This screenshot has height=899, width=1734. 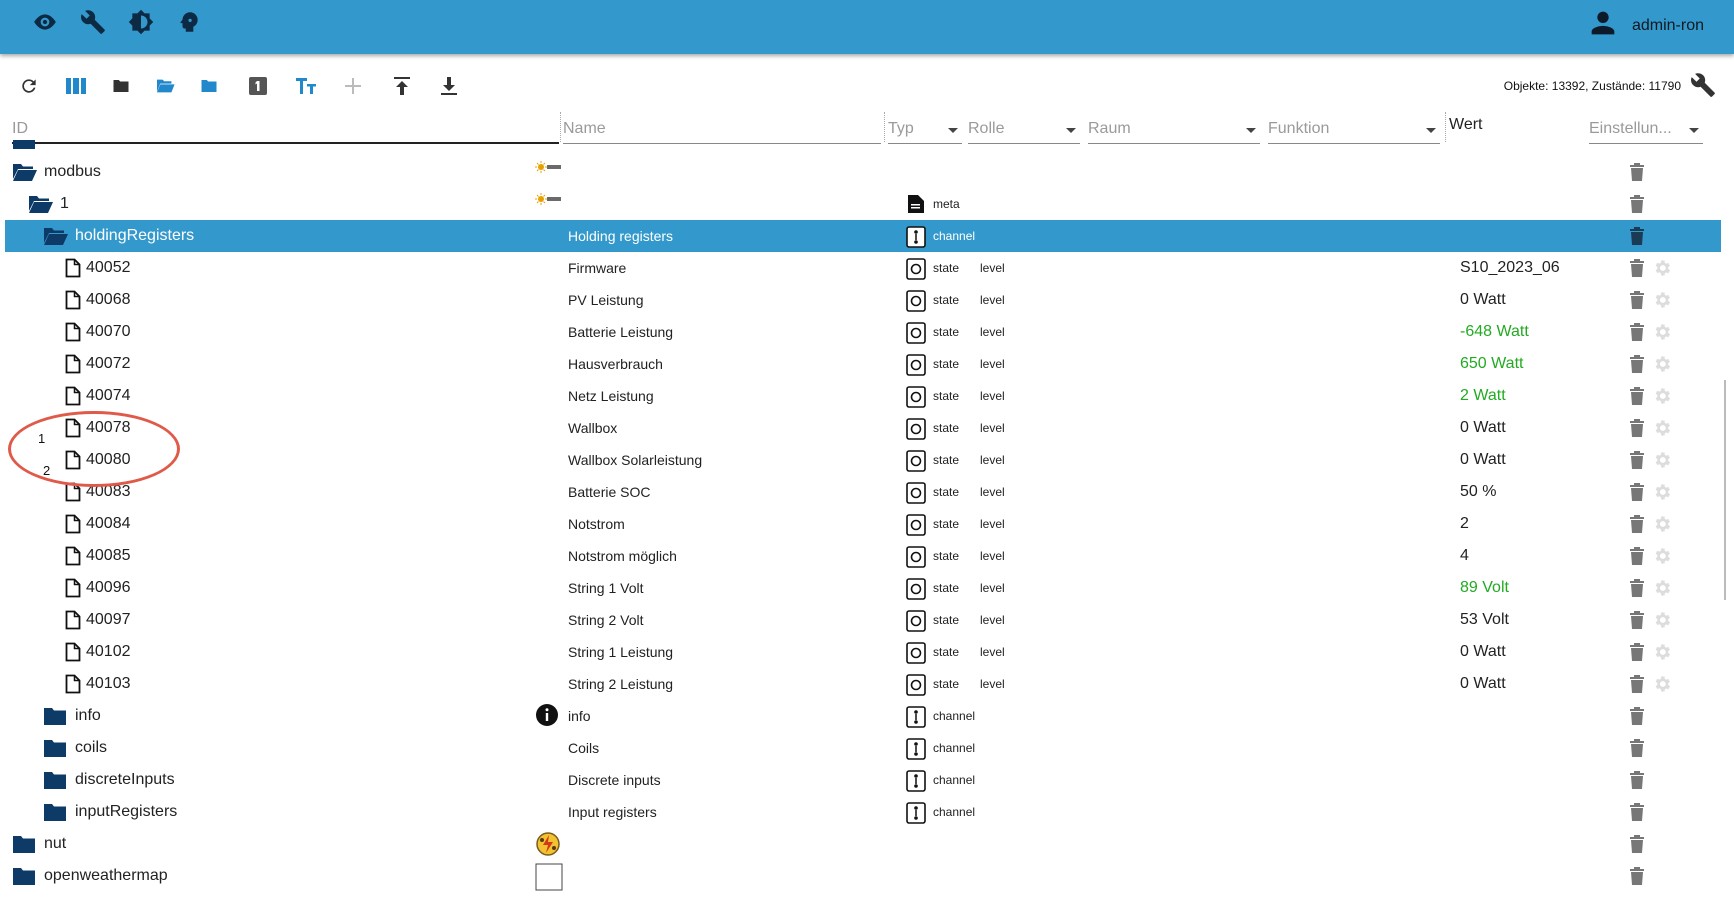 I want to click on object-id: 40102, so click(x=108, y=652).